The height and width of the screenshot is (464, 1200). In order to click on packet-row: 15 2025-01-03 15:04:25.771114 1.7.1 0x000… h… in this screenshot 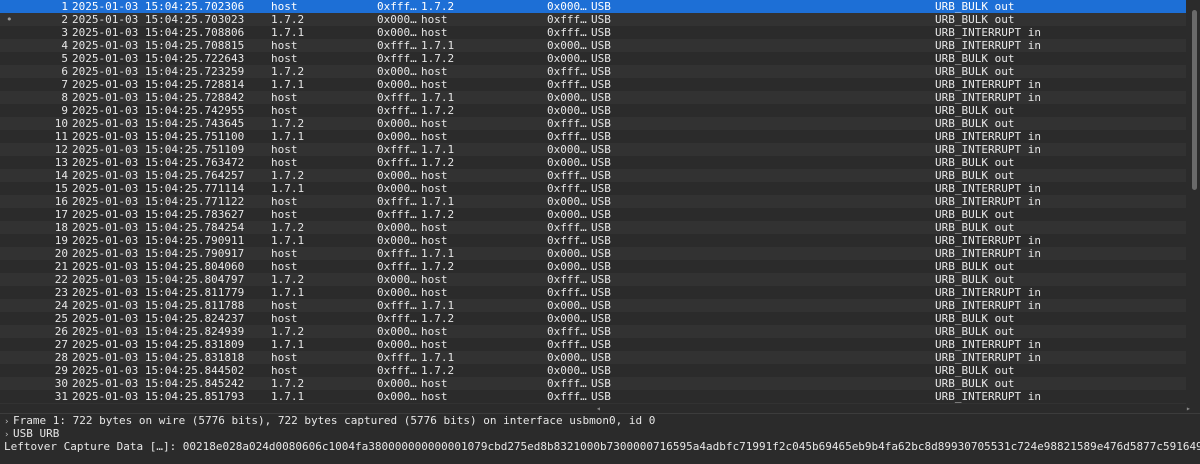, I will do `click(600, 188)`.